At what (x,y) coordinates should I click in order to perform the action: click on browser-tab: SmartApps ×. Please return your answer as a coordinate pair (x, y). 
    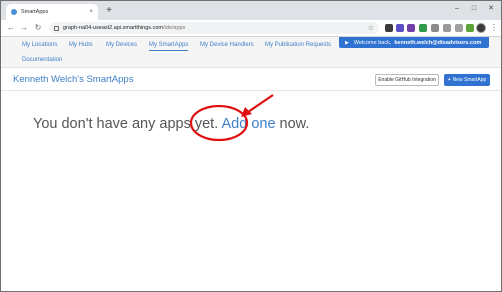
    Looking at the image, I should click on (52, 12).